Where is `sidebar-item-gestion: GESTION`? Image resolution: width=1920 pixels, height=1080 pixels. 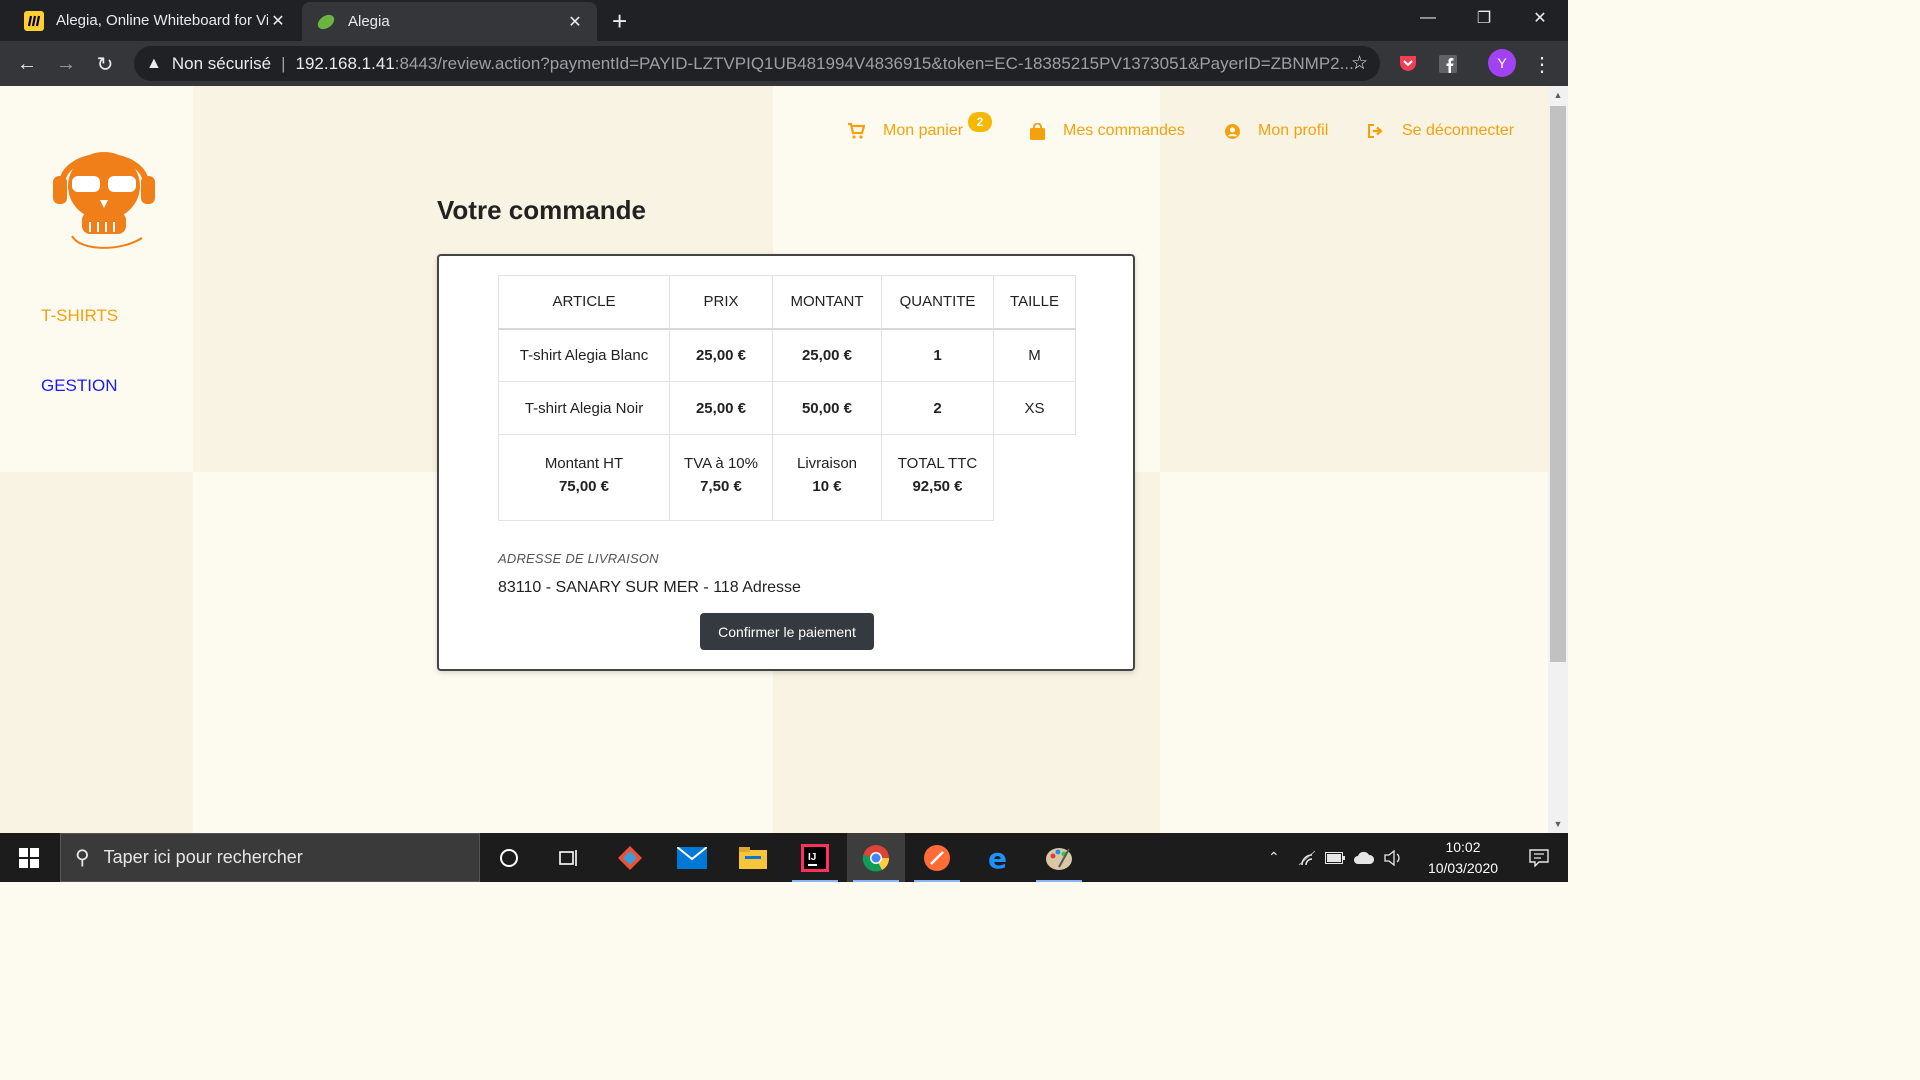 sidebar-item-gestion: GESTION is located at coordinates (79, 386).